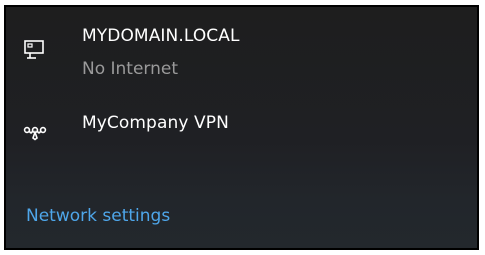  I want to click on vpn-icon, so click(35, 134).